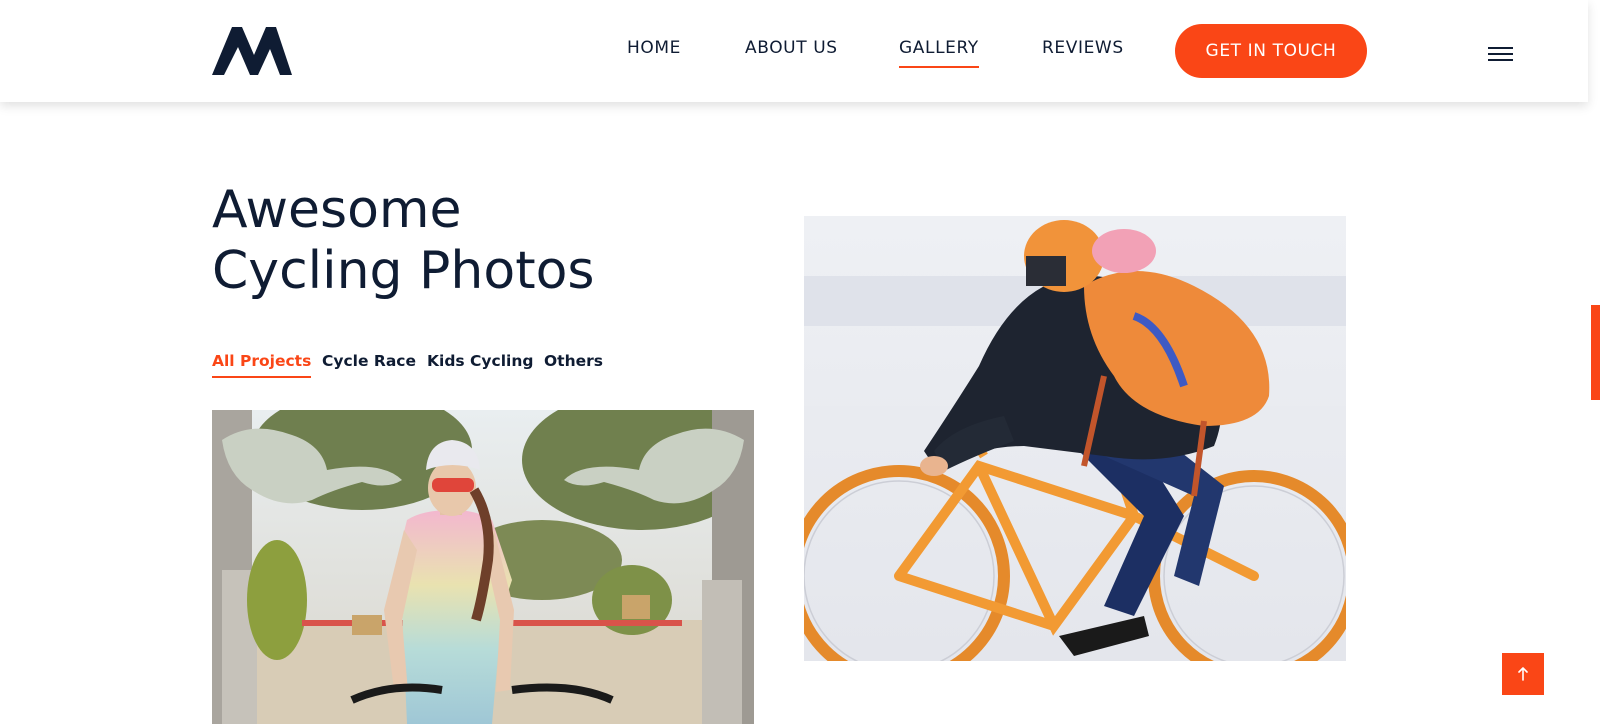 The image size is (1600, 724). What do you see at coordinates (1271, 51) in the screenshot?
I see `get-in-touch-button: GET IN TOUCH` at bounding box center [1271, 51].